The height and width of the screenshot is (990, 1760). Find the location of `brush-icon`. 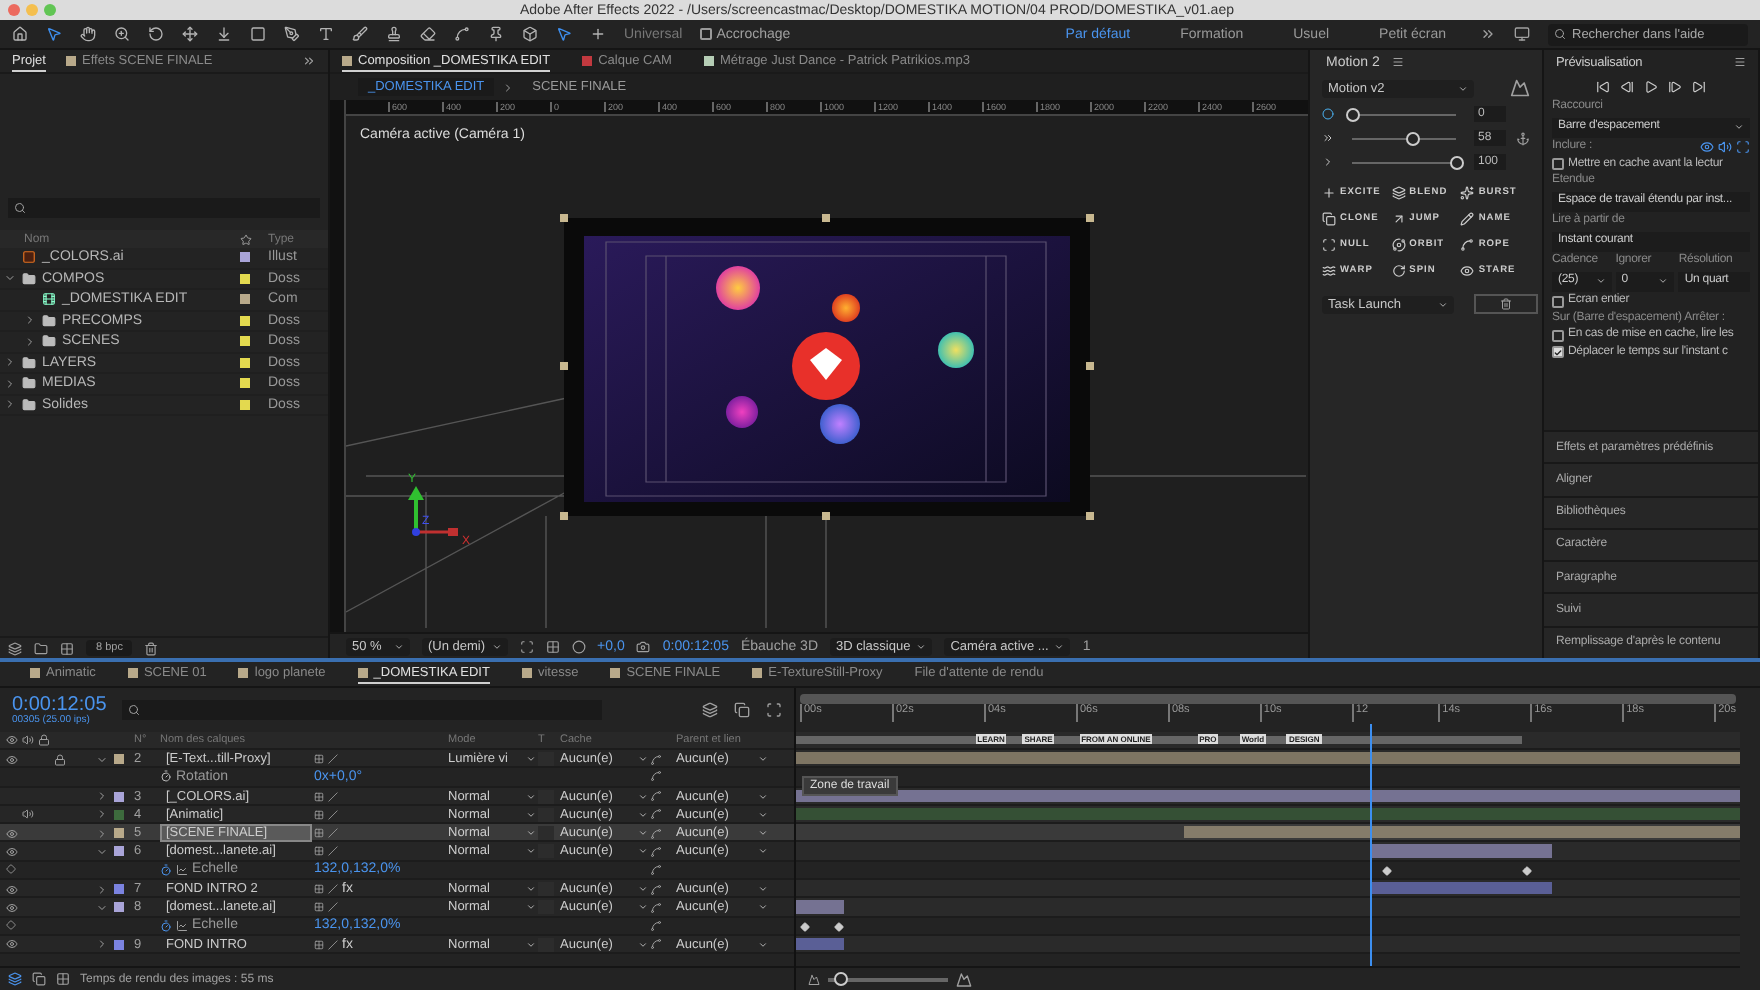

brush-icon is located at coordinates (360, 34).